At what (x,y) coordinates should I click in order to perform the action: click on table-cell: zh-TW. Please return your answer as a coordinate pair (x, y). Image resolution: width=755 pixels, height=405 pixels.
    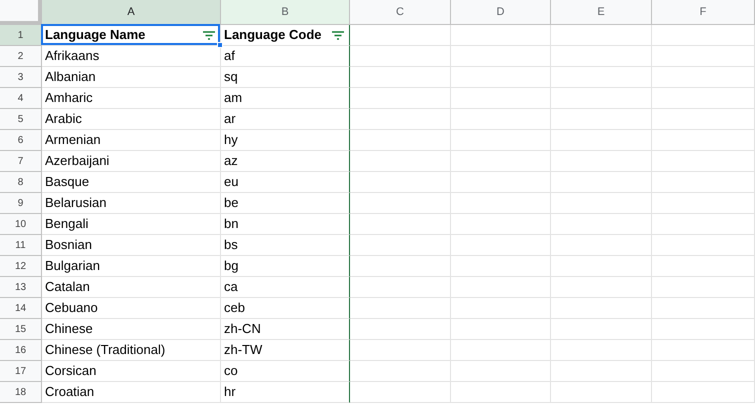
    Looking at the image, I should click on (285, 350).